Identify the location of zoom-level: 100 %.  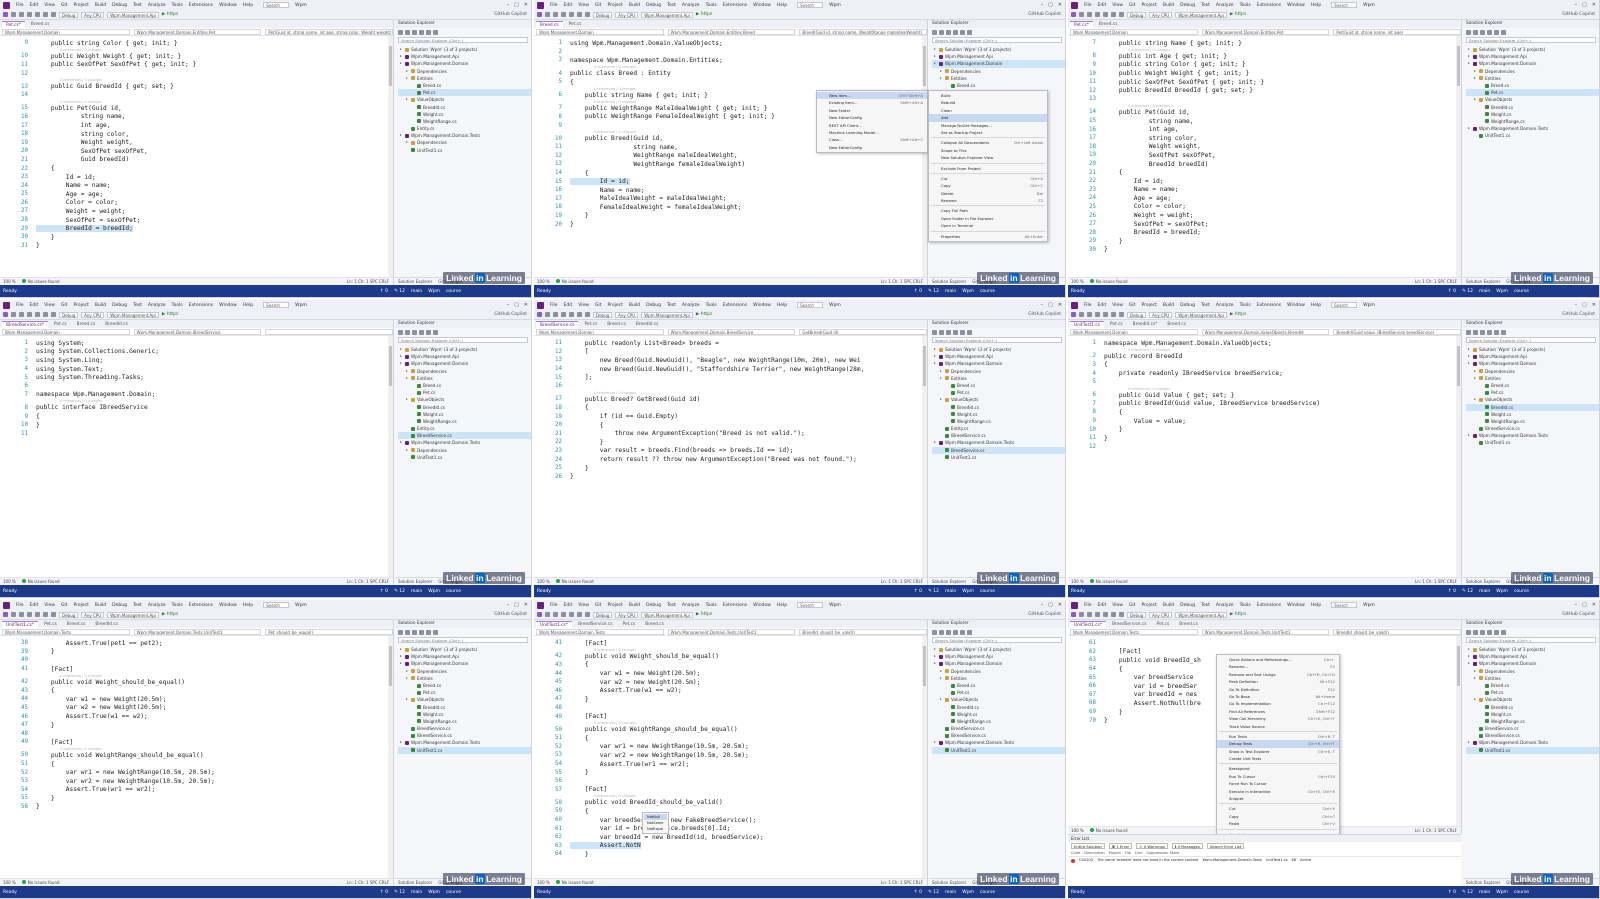
(1077, 581).